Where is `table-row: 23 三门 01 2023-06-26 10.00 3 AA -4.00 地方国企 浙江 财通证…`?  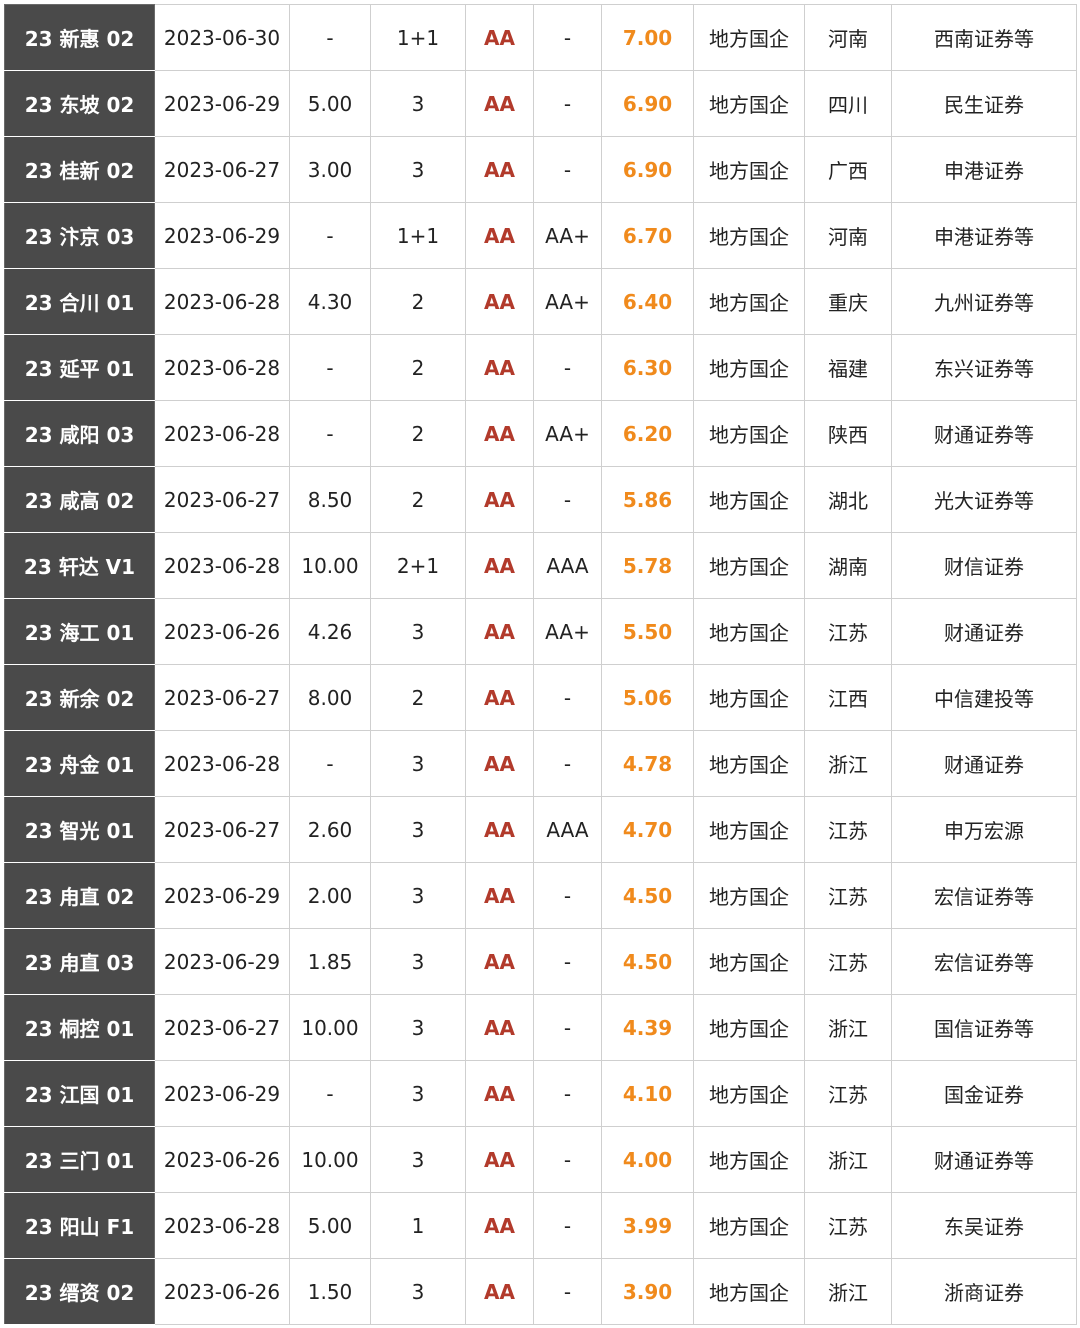 table-row: 23 三门 01 2023-06-26 10.00 3 AA -4.00 地方国企 浙江 财通证… is located at coordinates (540, 1159).